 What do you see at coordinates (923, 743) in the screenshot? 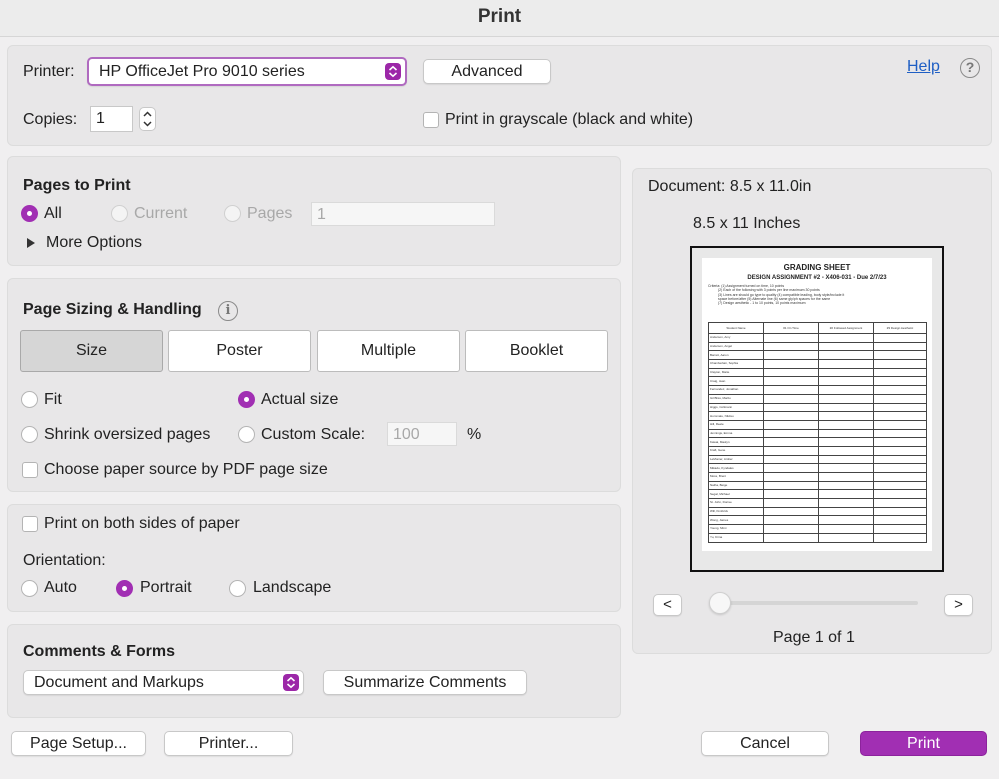
I see `print-button: Print` at bounding box center [923, 743].